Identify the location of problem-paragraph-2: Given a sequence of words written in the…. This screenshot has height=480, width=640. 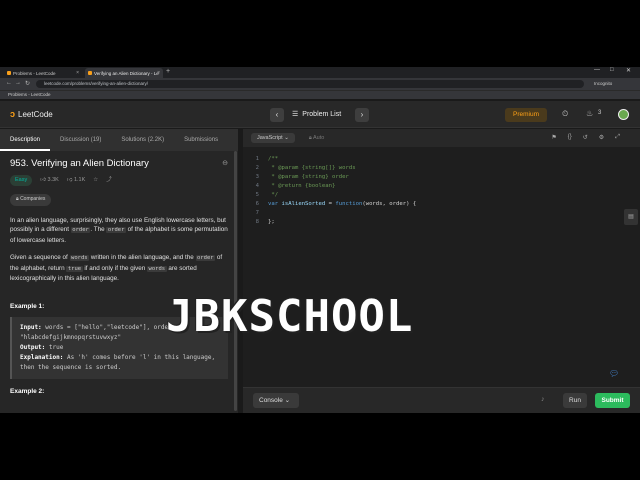
(119, 268).